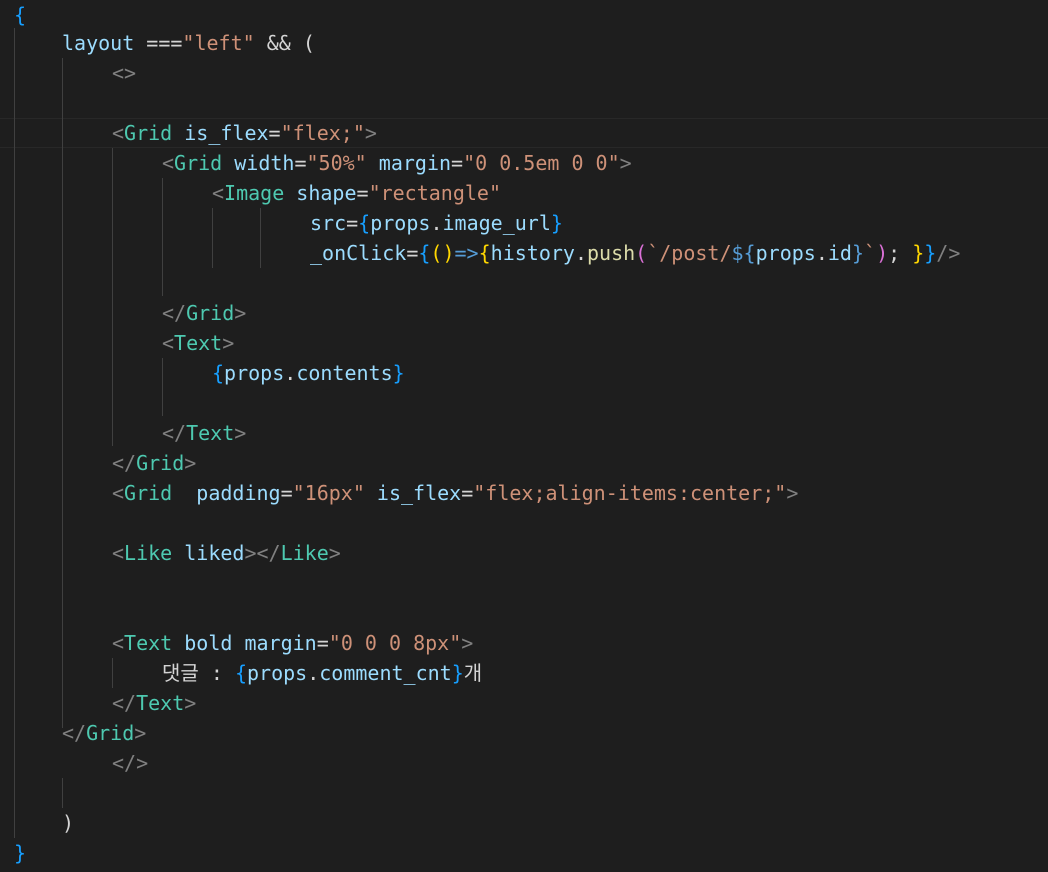 This screenshot has width=1048, height=872. What do you see at coordinates (278, 43) in the screenshot?
I see `code-token: &&` at bounding box center [278, 43].